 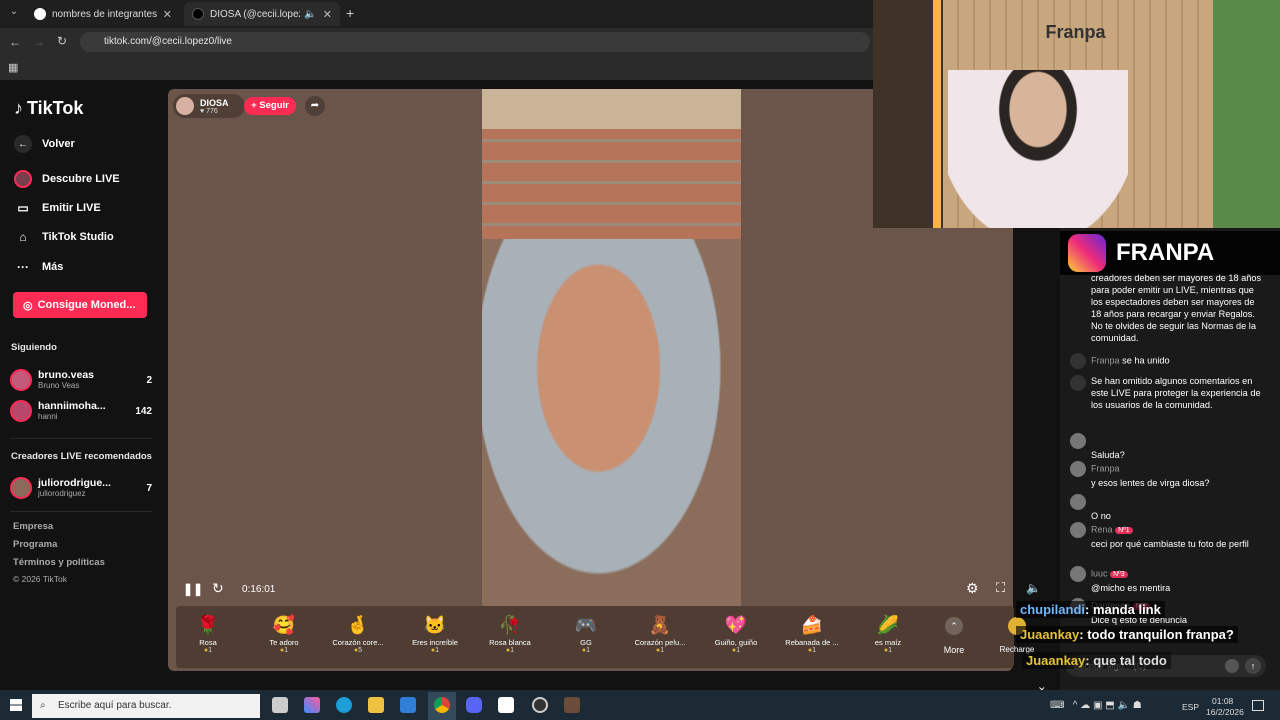 I want to click on gift-item: 🍰 Rebanada de ... ●1, so click(x=812, y=633).